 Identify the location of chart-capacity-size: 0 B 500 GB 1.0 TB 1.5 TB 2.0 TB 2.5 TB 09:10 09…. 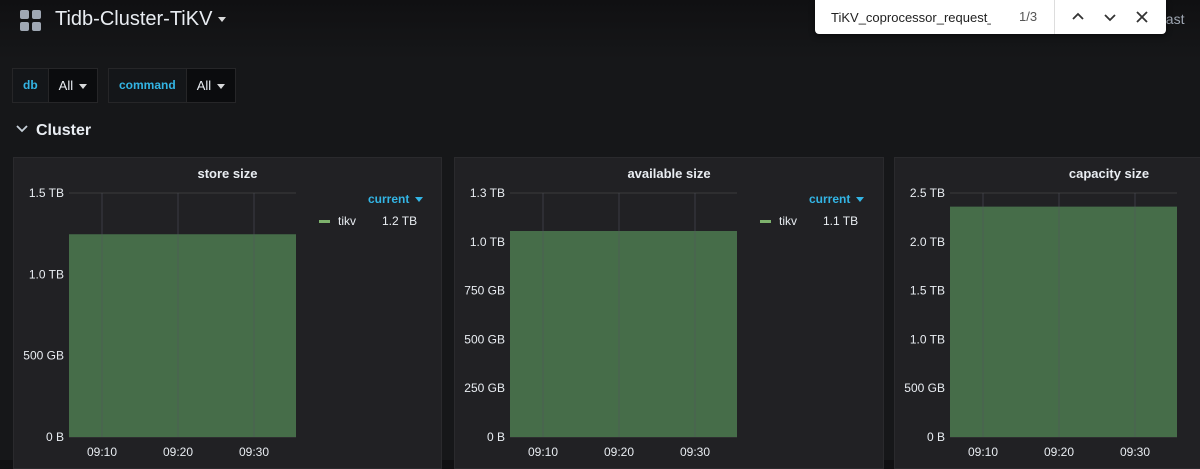
(1040, 322).